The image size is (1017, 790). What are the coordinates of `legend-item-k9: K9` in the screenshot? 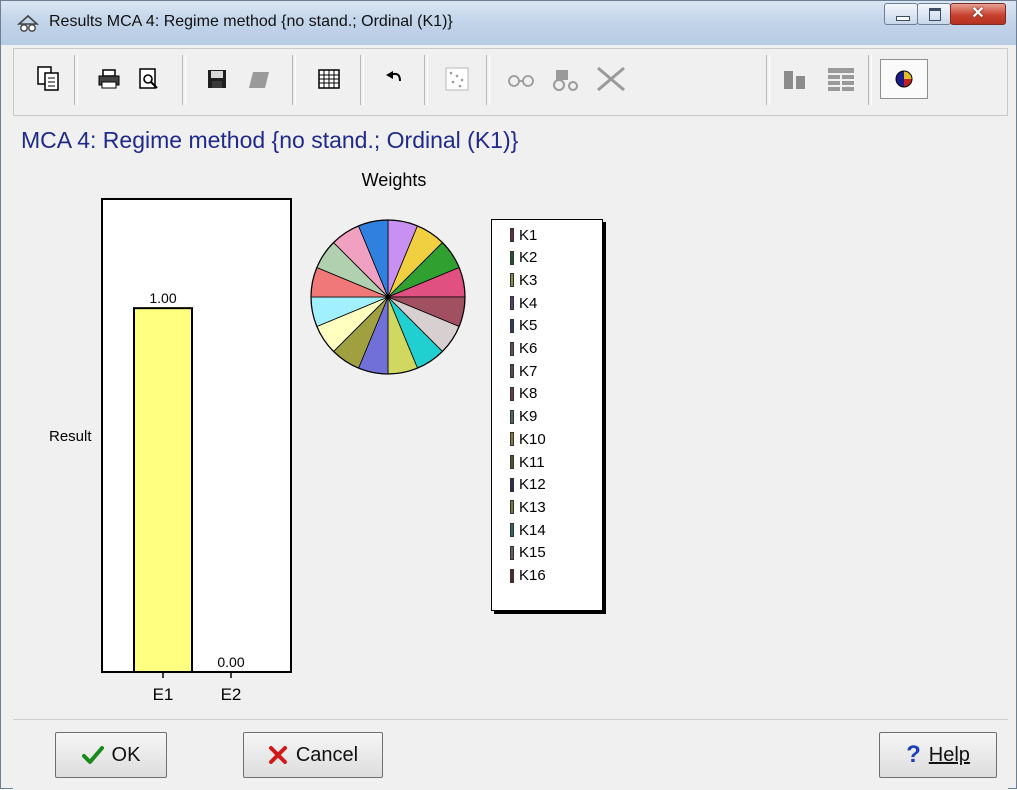 It's located at (523, 417).